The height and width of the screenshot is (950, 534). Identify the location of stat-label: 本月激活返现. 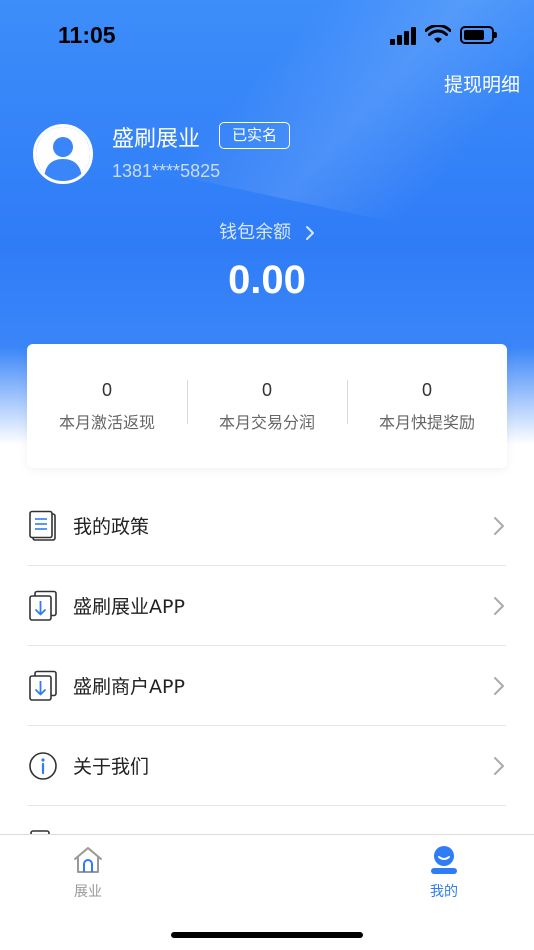
(106, 422).